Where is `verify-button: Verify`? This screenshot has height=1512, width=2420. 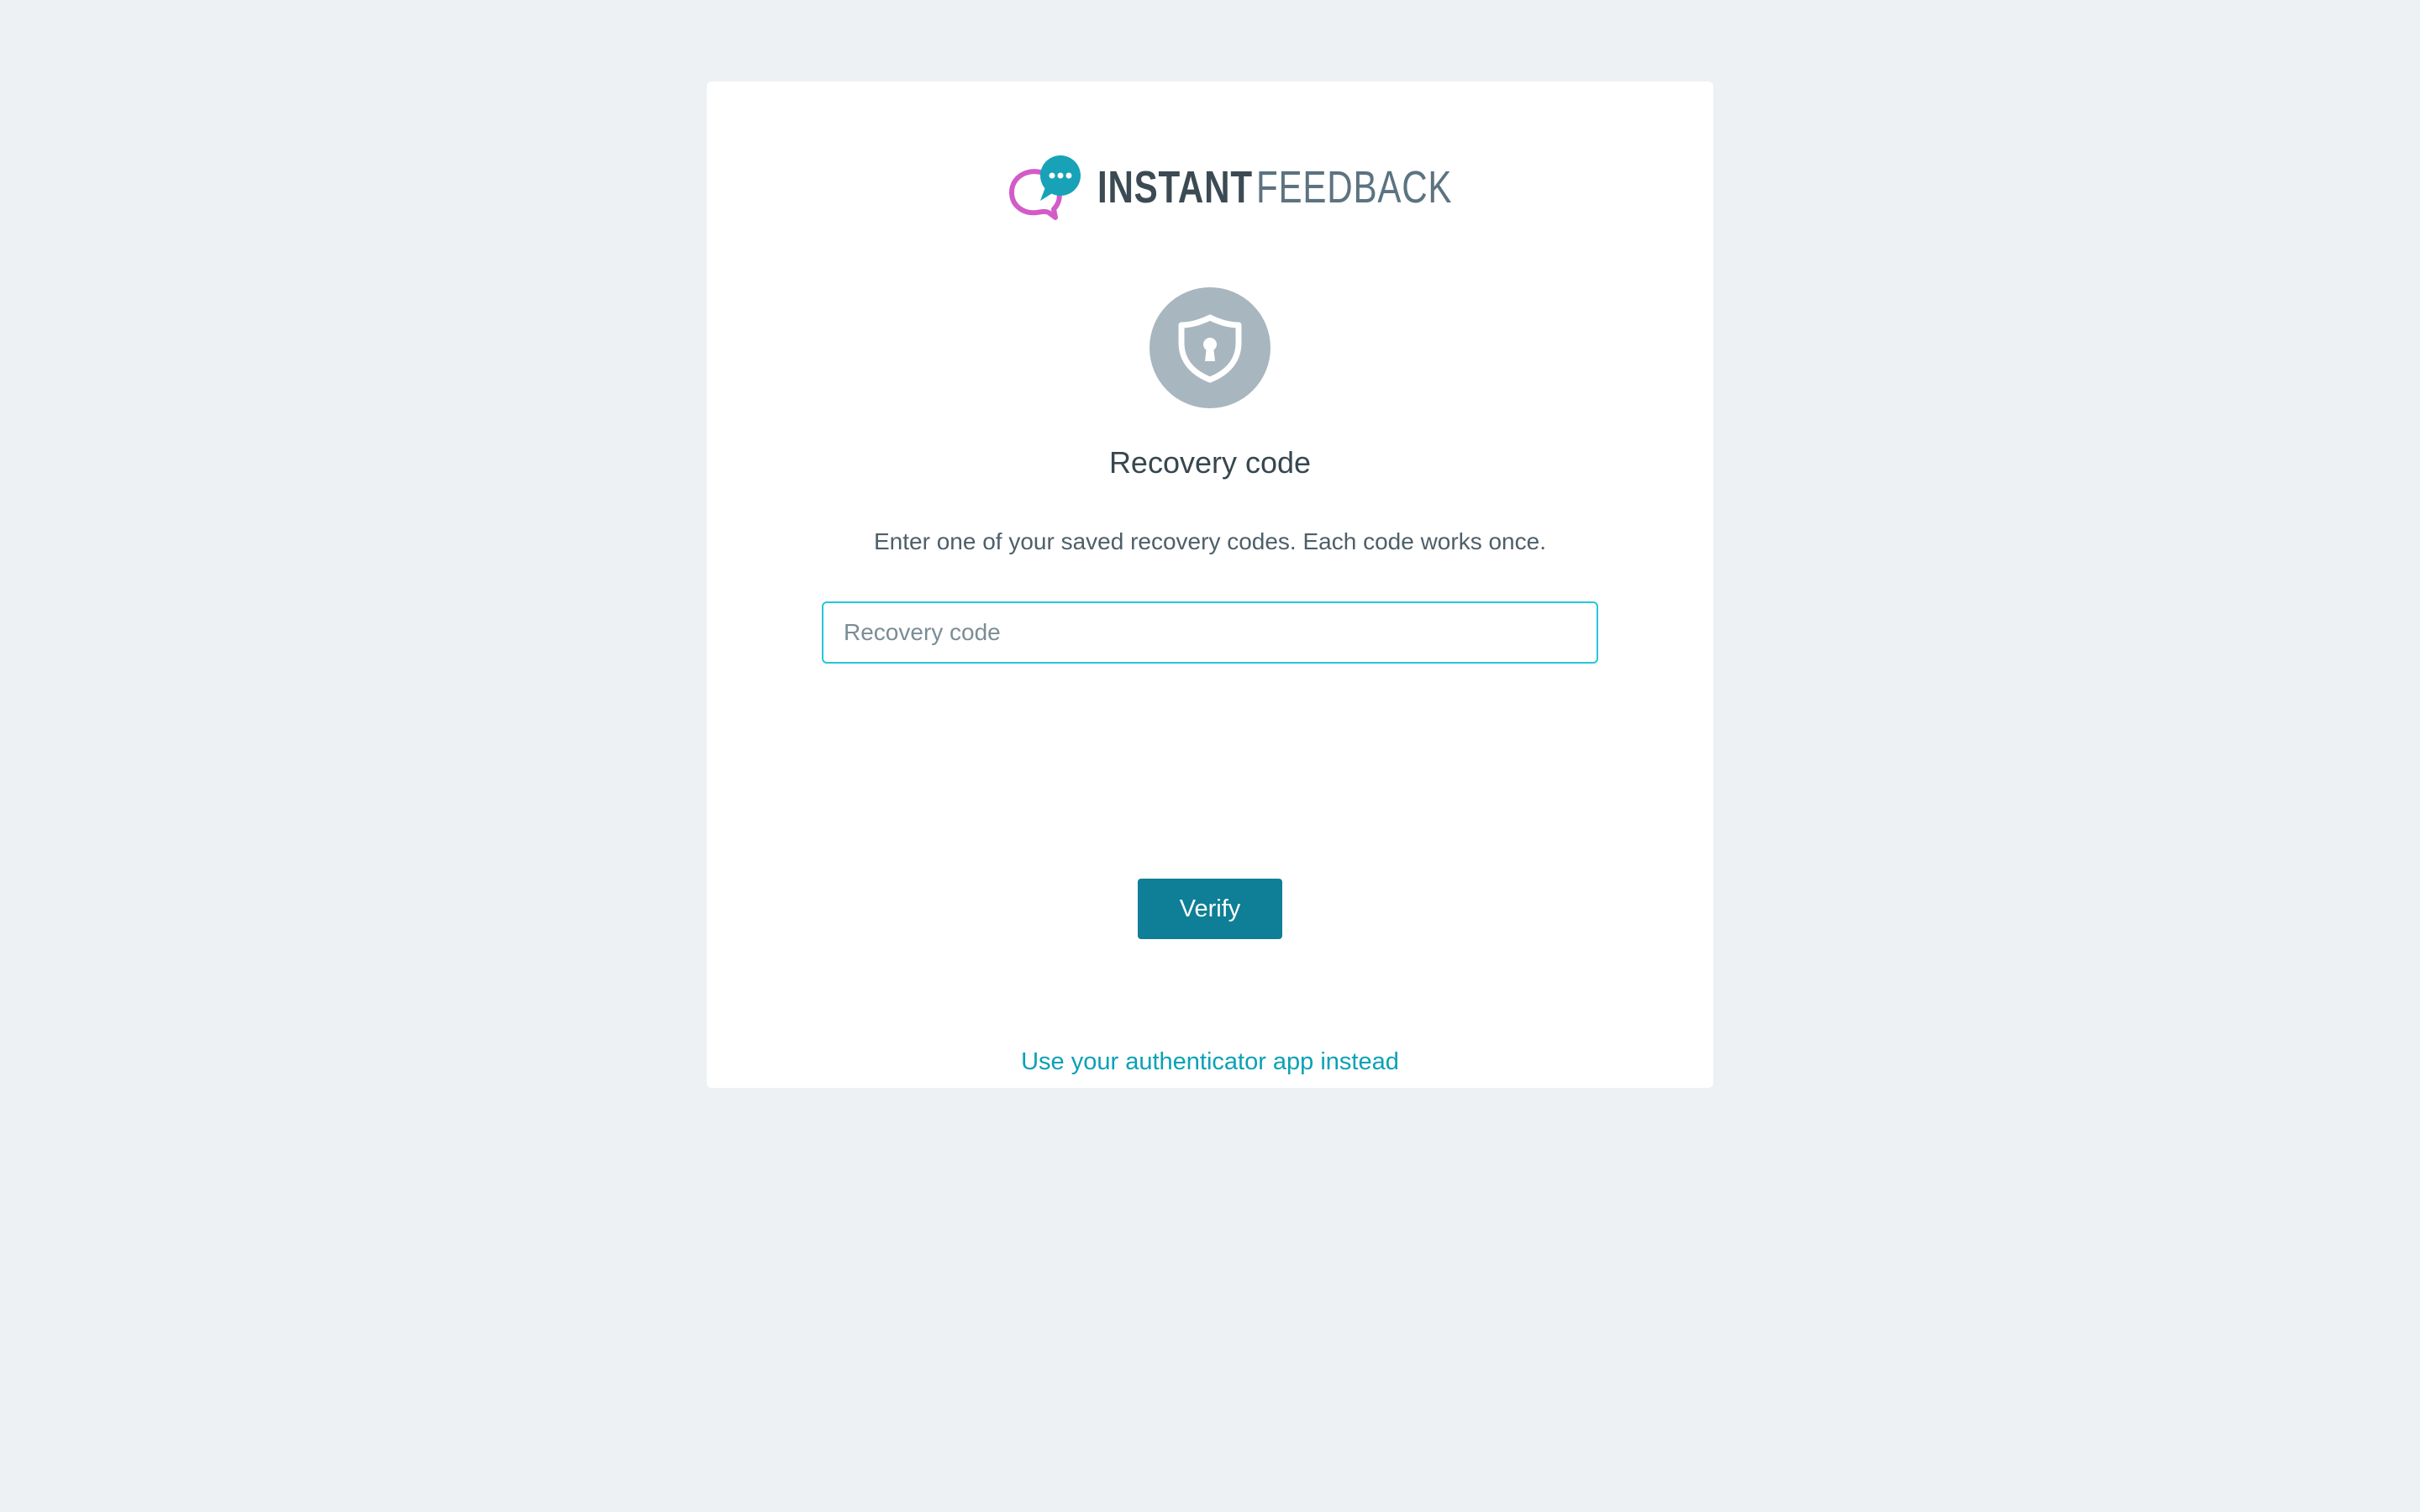
verify-button: Verify is located at coordinates (1210, 909).